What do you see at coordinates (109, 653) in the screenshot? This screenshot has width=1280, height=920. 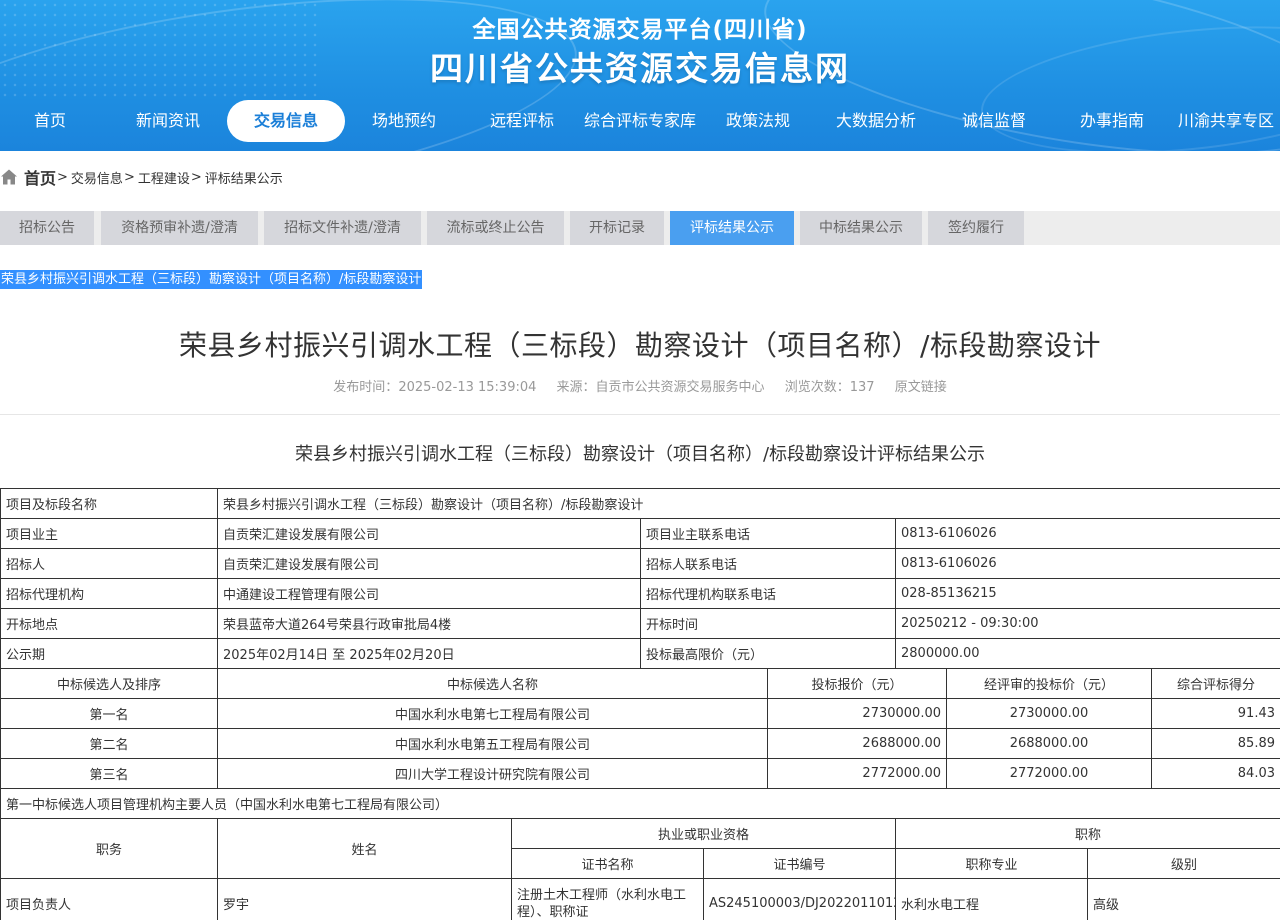 I see `info-label: 公示期` at bounding box center [109, 653].